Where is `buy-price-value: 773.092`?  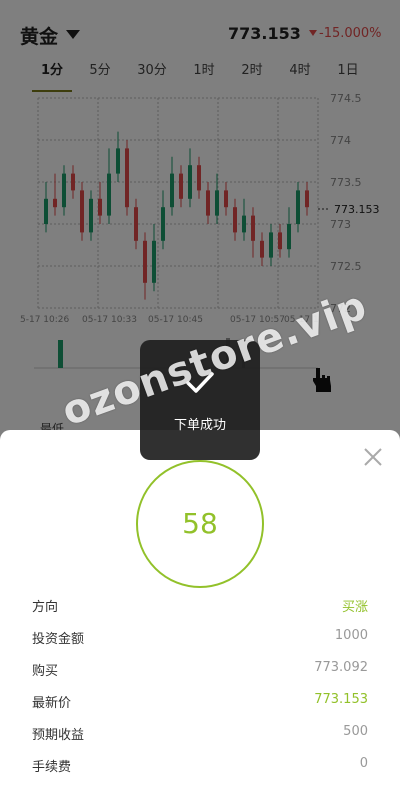 buy-price-value: 773.092 is located at coordinates (341, 667).